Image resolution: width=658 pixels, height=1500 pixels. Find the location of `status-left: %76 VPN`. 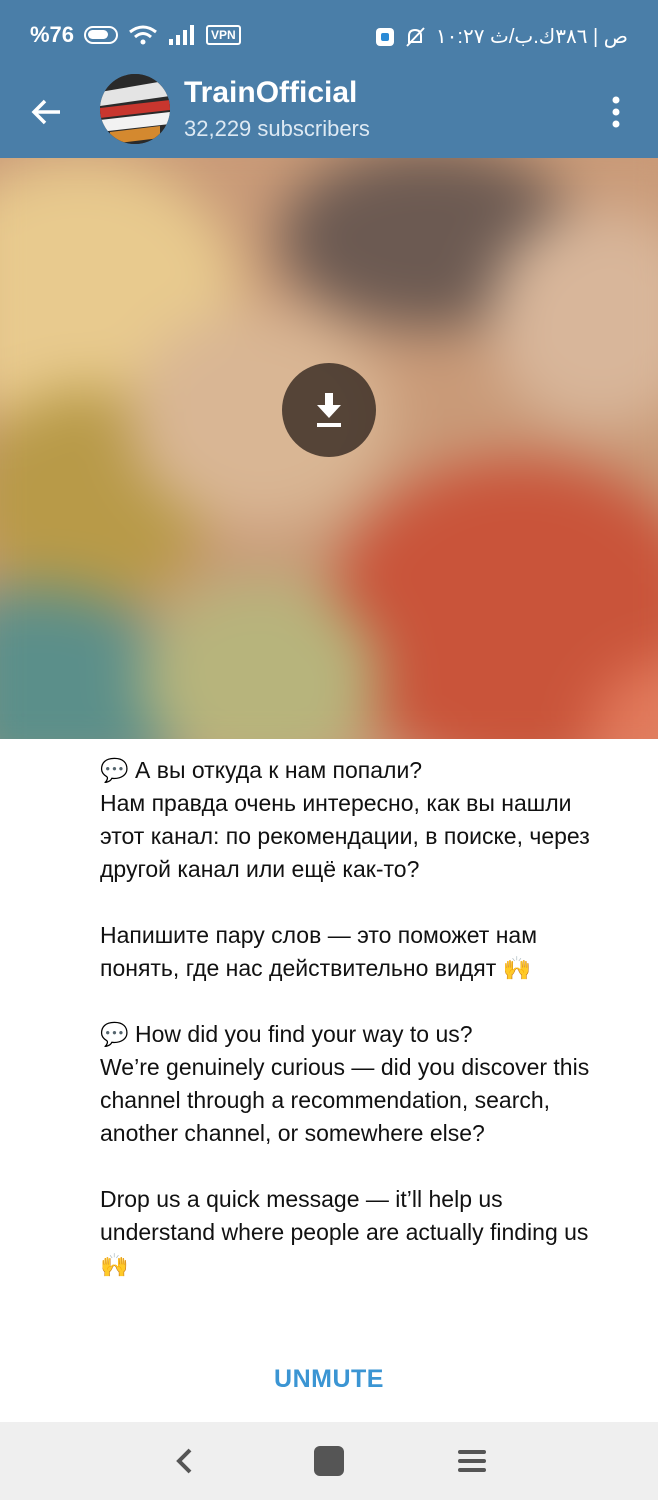

status-left: %76 VPN is located at coordinates (135, 35).